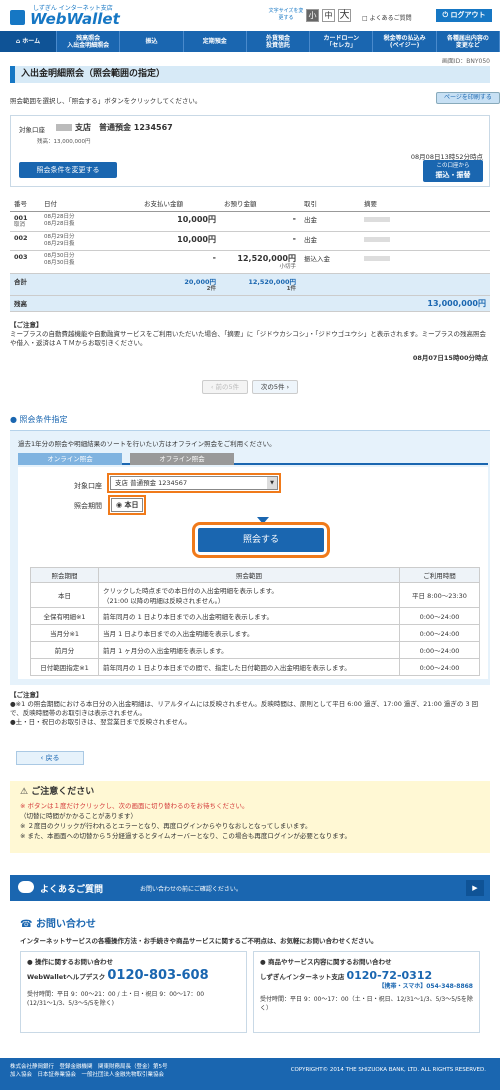 This screenshot has width=500, height=1090. Describe the element at coordinates (25, 203) in the screenshot. I see `th-no: 番号` at that location.